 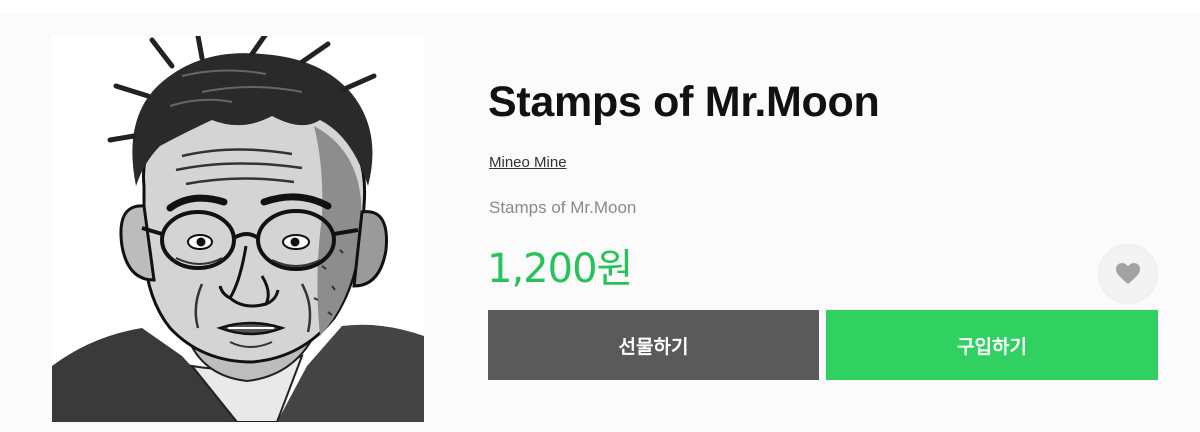 I want to click on sticker-title: Stamps of Mr.Moon, so click(x=684, y=102).